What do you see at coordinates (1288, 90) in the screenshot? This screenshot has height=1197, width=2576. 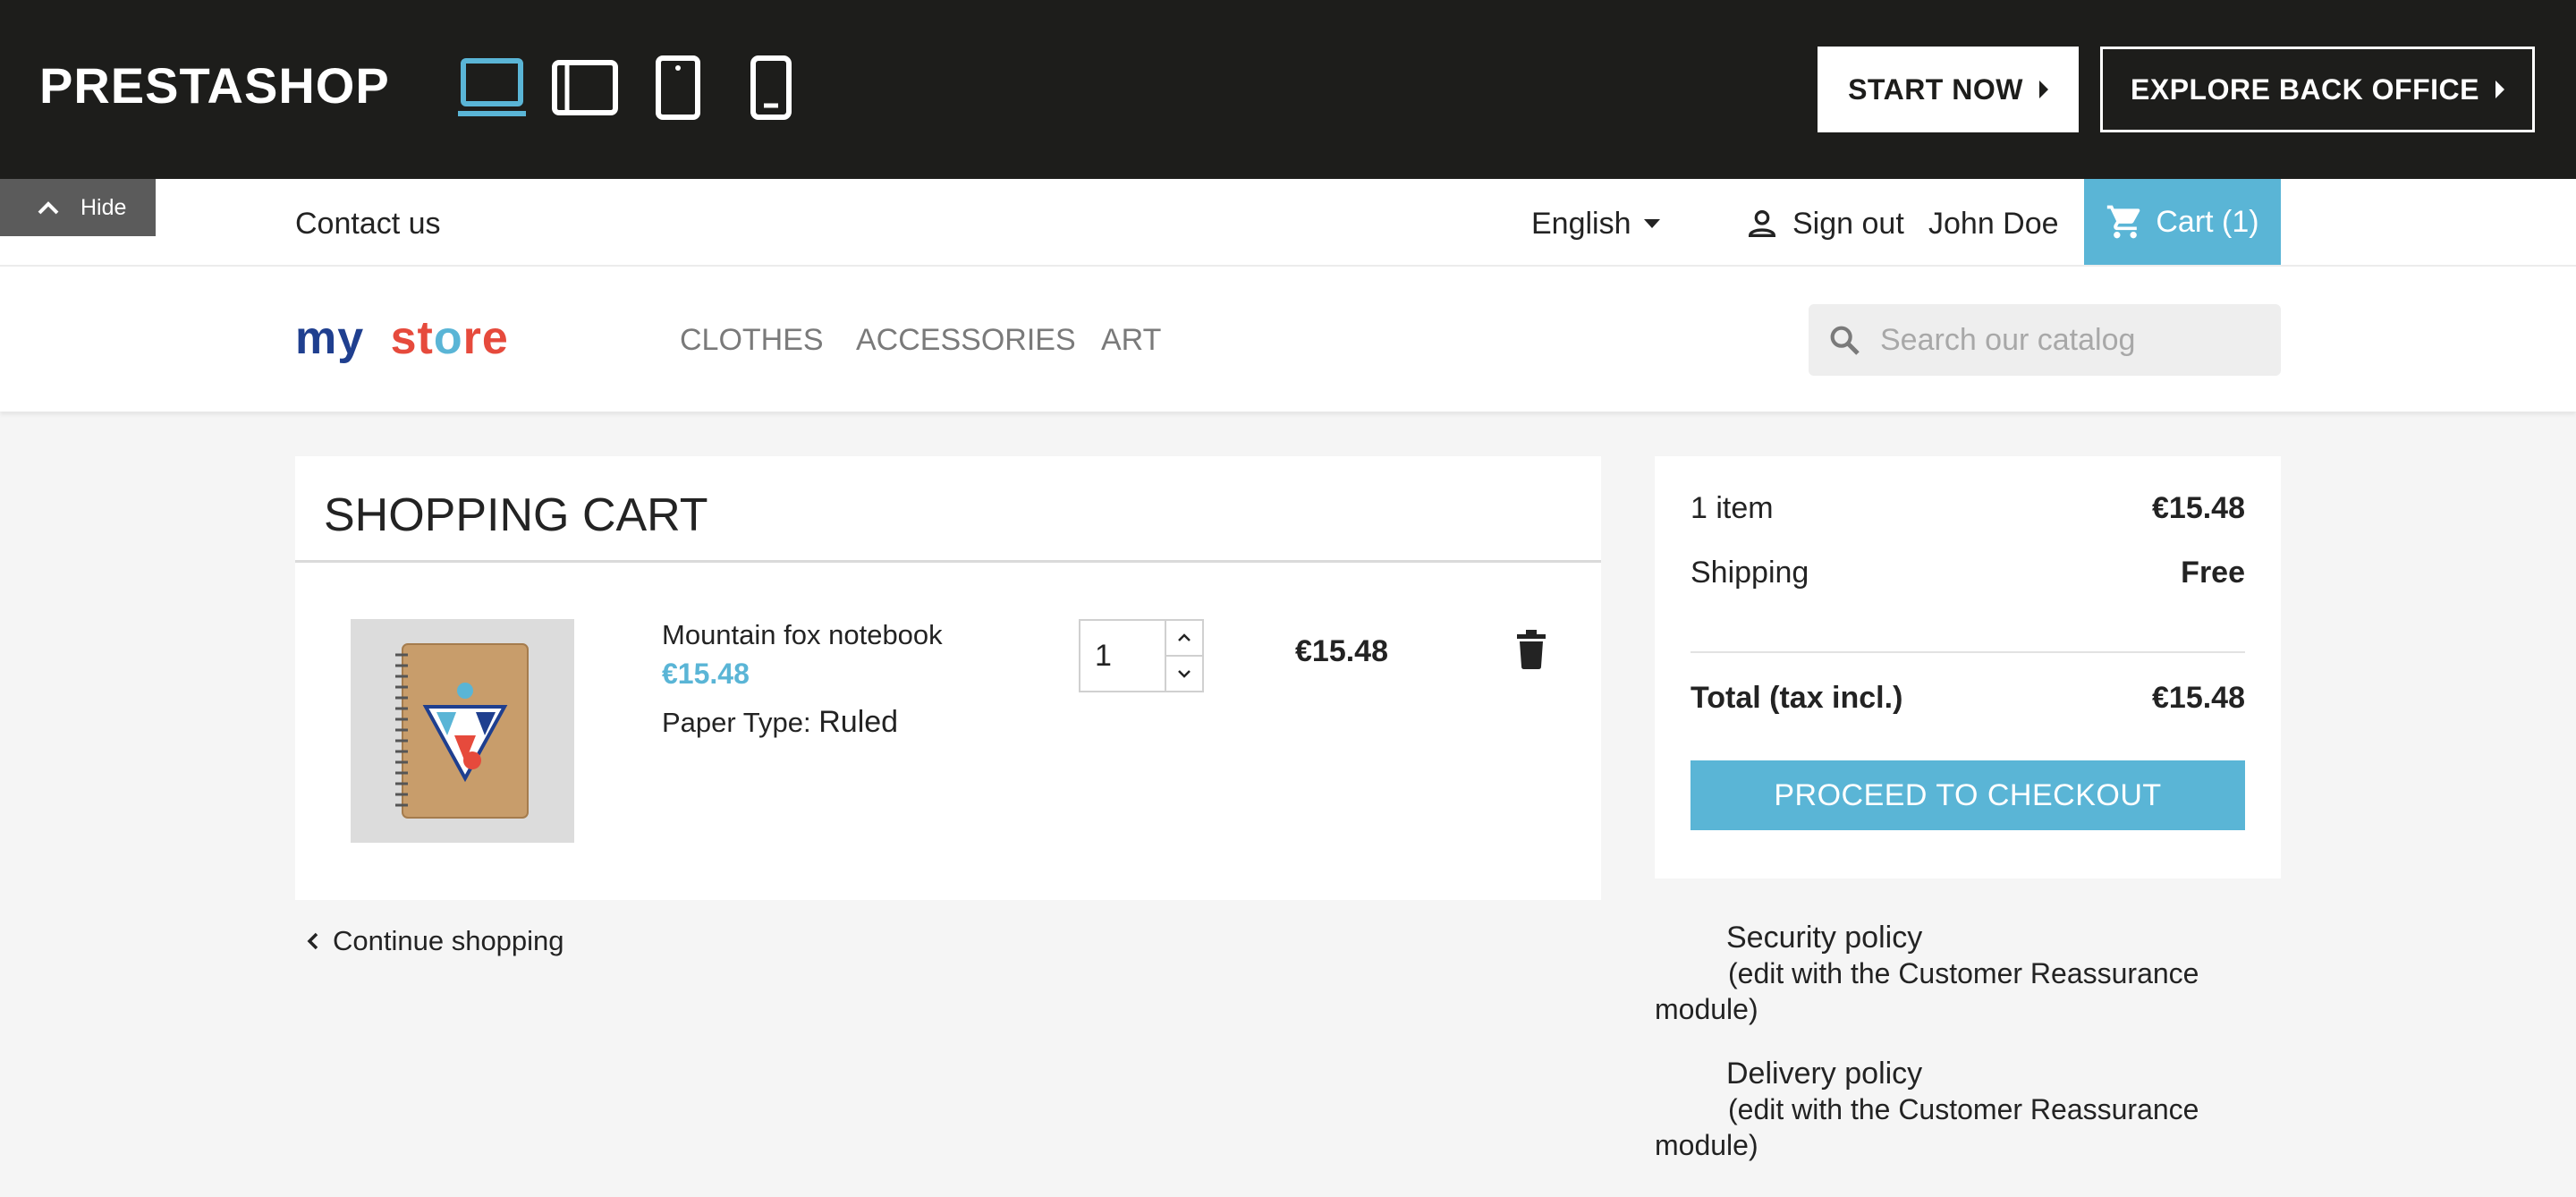 I see `demo-toolbar: PRESTASHOP START NOW EXPLORE BACK OFFICE` at bounding box center [1288, 90].